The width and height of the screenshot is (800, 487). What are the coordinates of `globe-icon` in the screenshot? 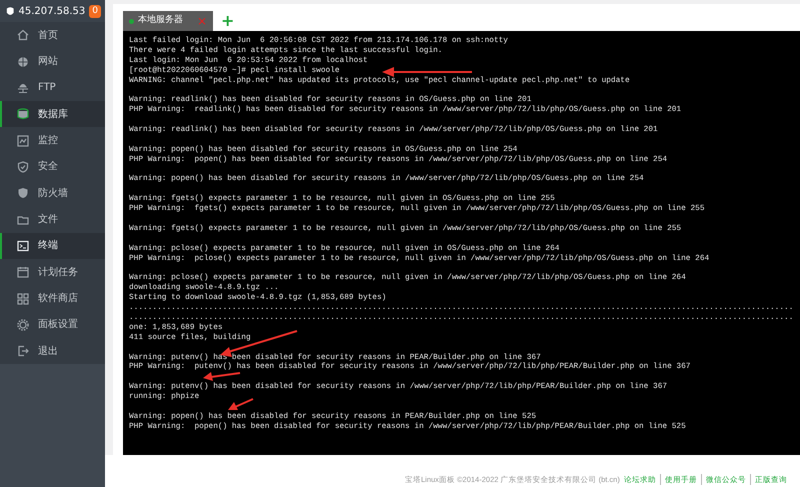 It's located at (23, 62).